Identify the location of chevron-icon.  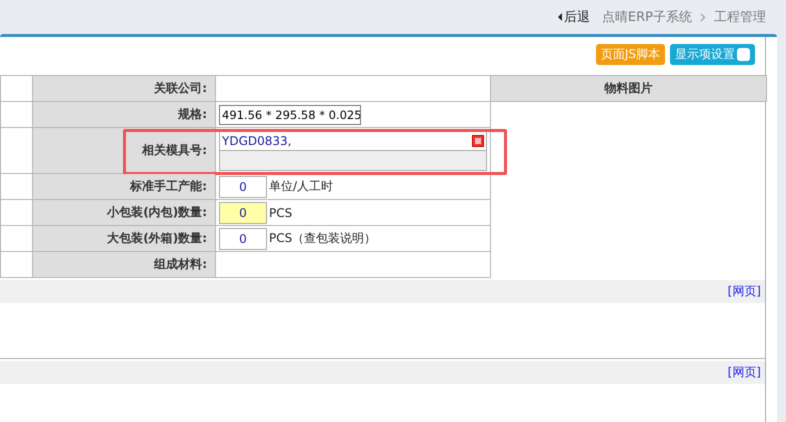
(703, 17).